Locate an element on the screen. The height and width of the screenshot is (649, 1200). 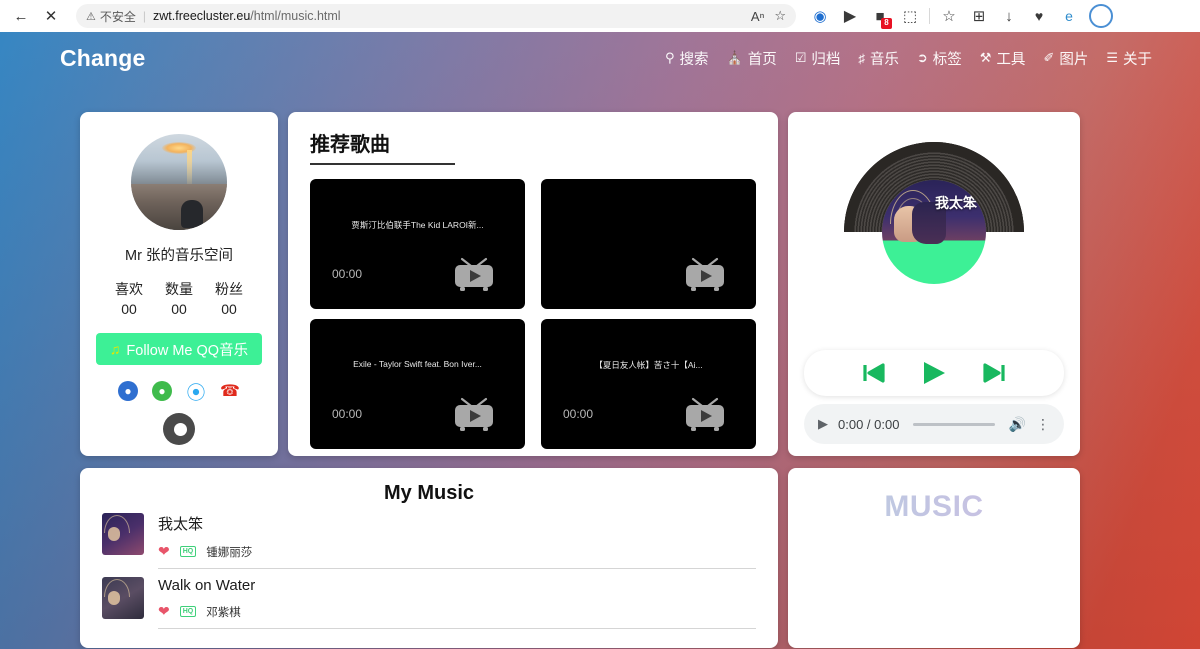
stat-count: 数量 00 is located at coordinates (179, 298).